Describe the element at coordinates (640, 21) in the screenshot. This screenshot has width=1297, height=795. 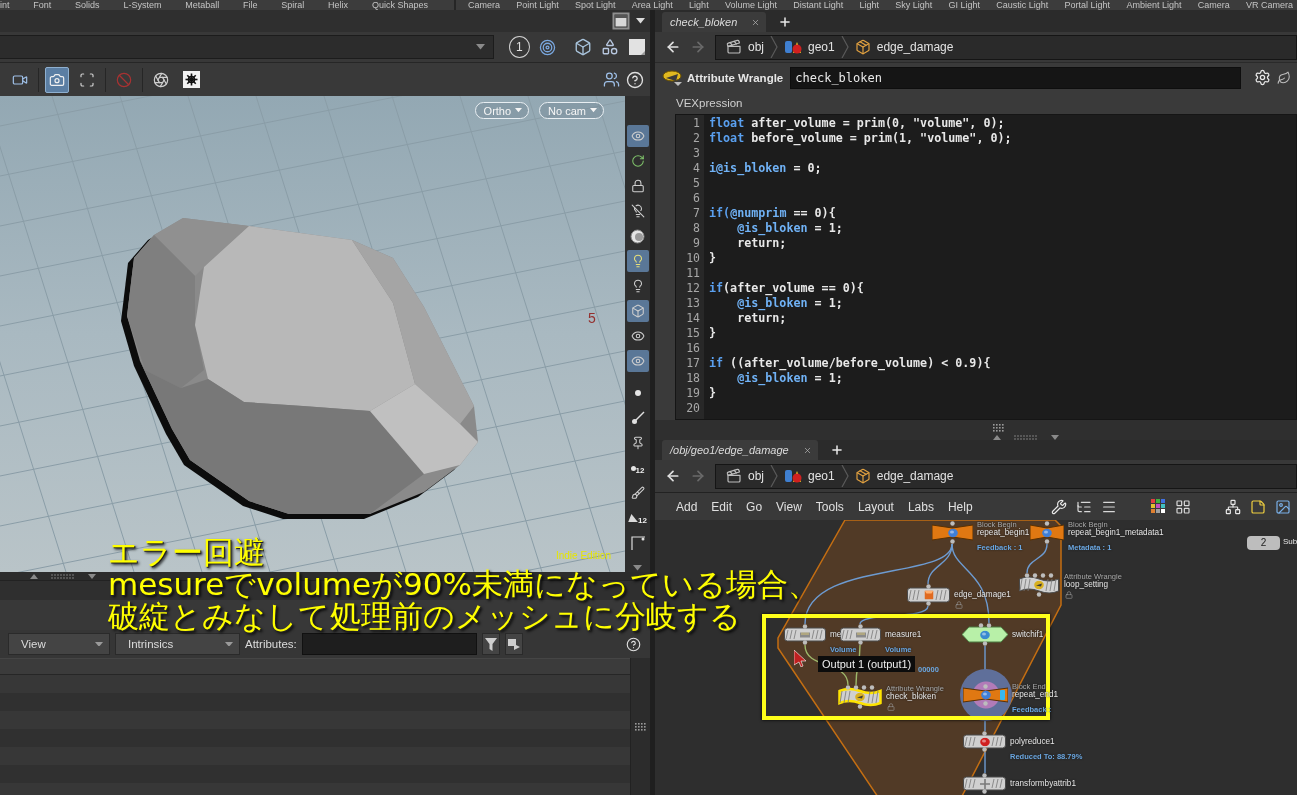
I see `dropdown-arrow-icon` at that location.